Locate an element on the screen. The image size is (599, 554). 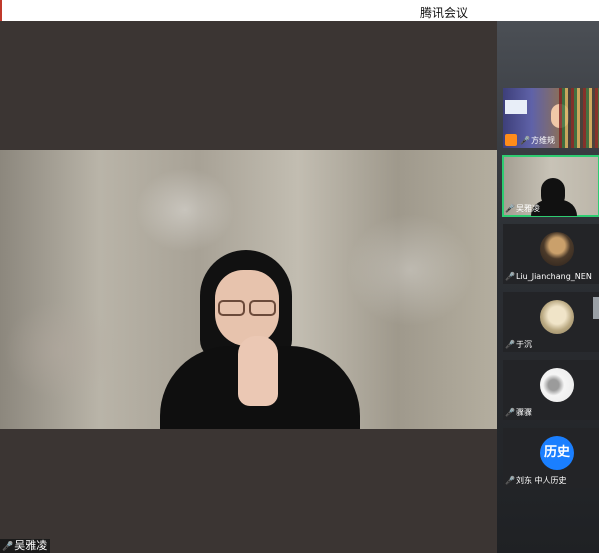
participant-tile: 历史 🎤刘东 中人历史 is located at coordinates (551, 458).